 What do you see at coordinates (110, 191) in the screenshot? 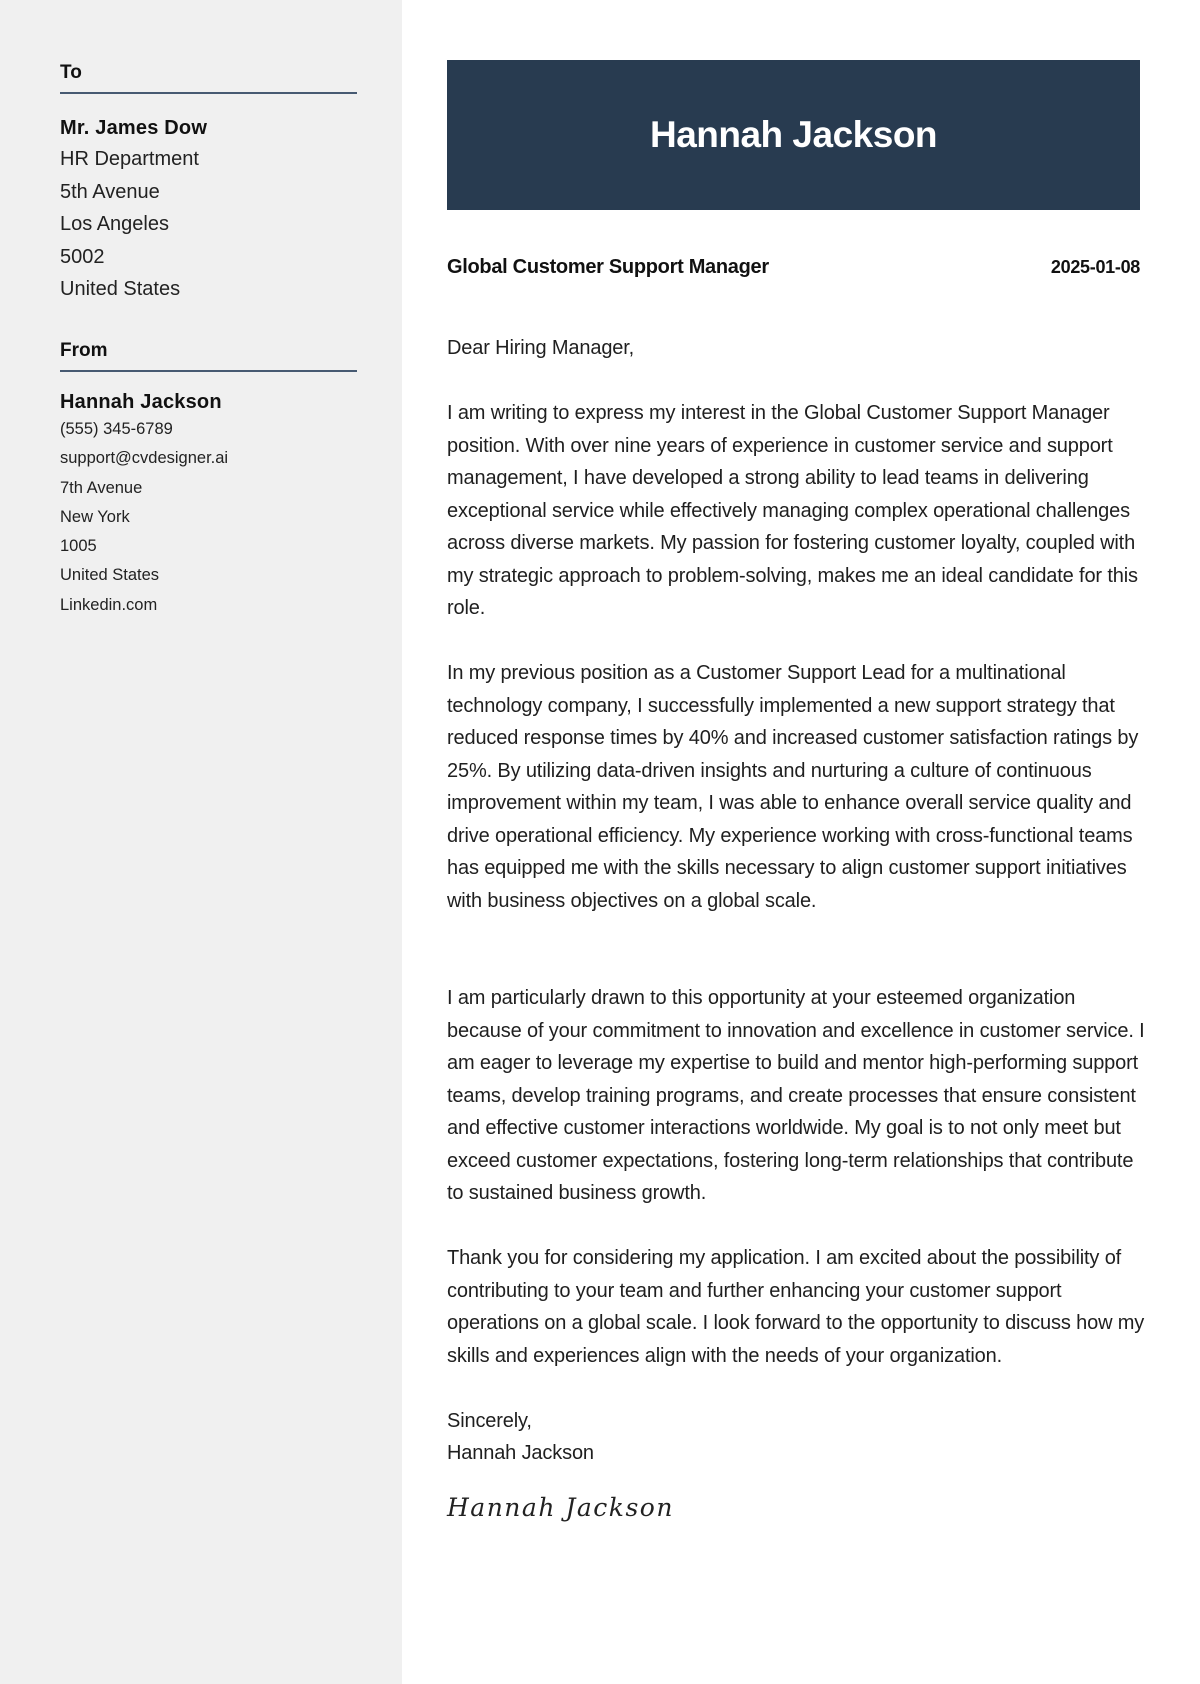
I see `recipient-street: 5th Avenue` at bounding box center [110, 191].